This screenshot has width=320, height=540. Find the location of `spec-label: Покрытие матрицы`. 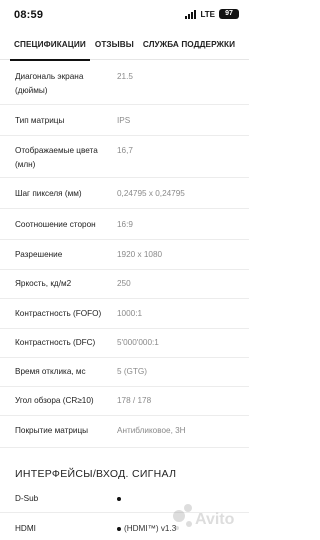

spec-label: Покрытие матрицы is located at coordinates (52, 430).